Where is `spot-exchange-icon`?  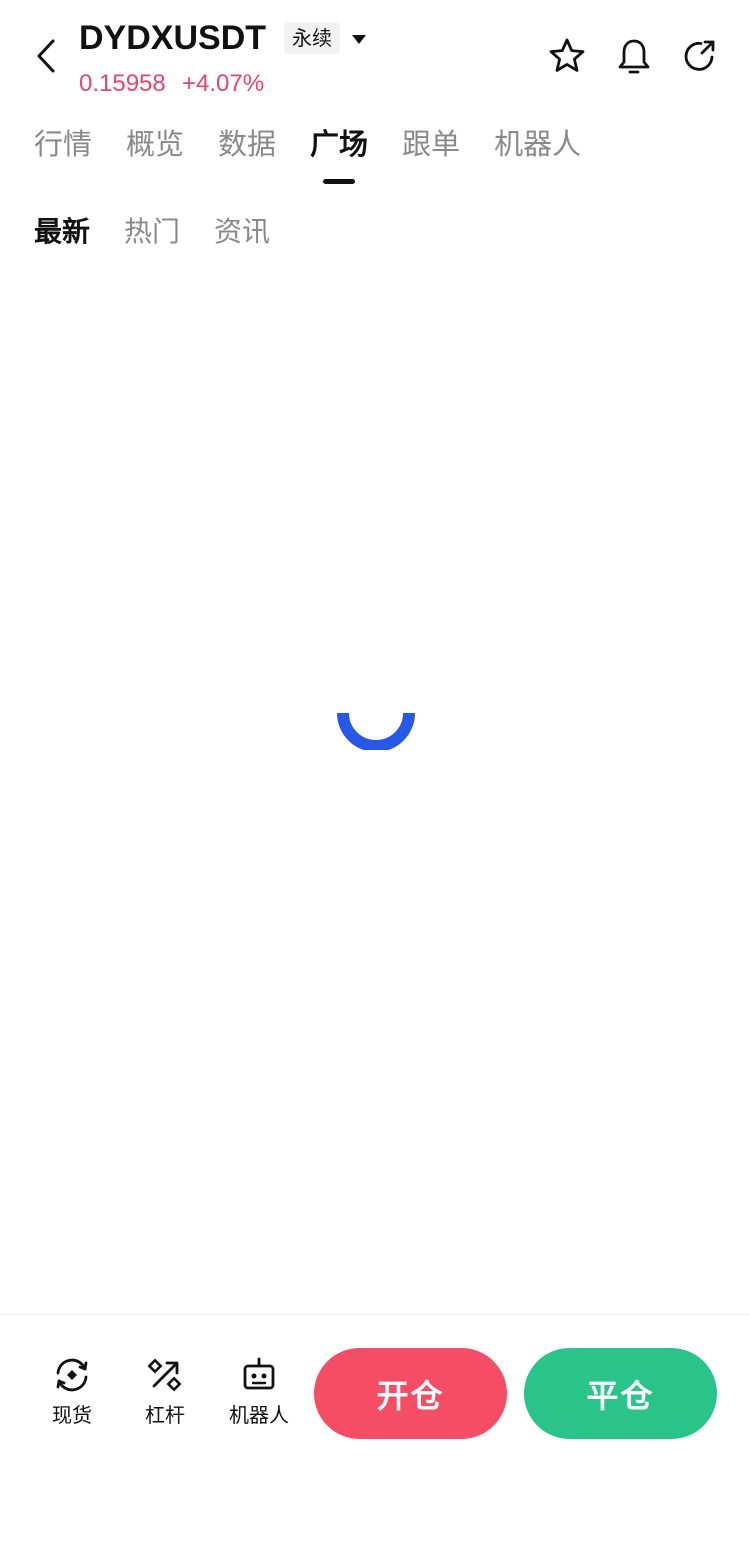 spot-exchange-icon is located at coordinates (72, 1375).